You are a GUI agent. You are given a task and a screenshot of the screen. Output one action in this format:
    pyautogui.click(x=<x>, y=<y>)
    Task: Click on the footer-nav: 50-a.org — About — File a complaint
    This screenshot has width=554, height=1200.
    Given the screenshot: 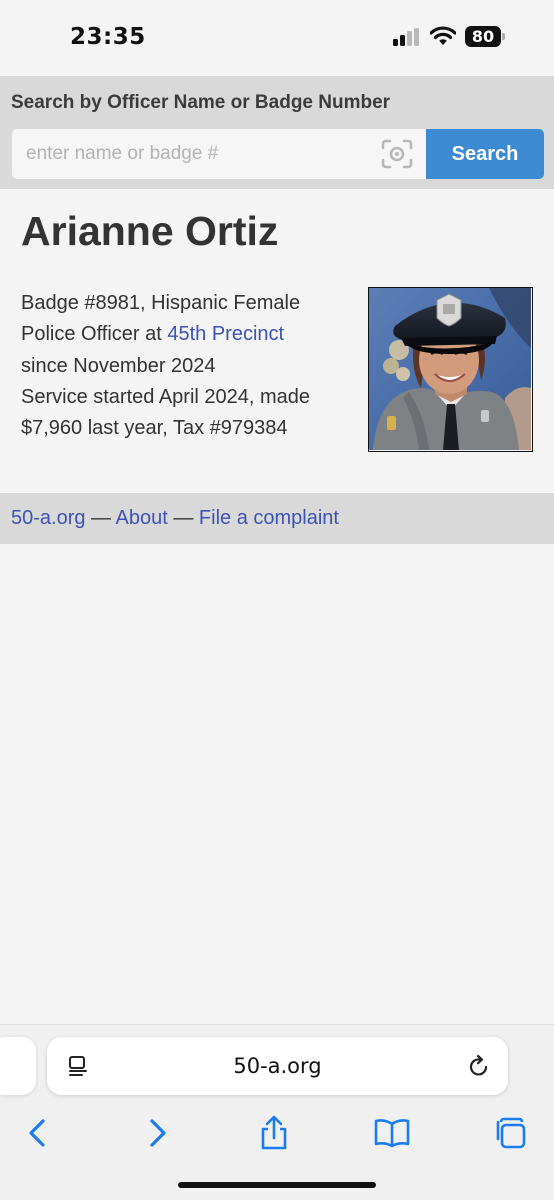 What is the action you would take?
    pyautogui.click(x=277, y=518)
    